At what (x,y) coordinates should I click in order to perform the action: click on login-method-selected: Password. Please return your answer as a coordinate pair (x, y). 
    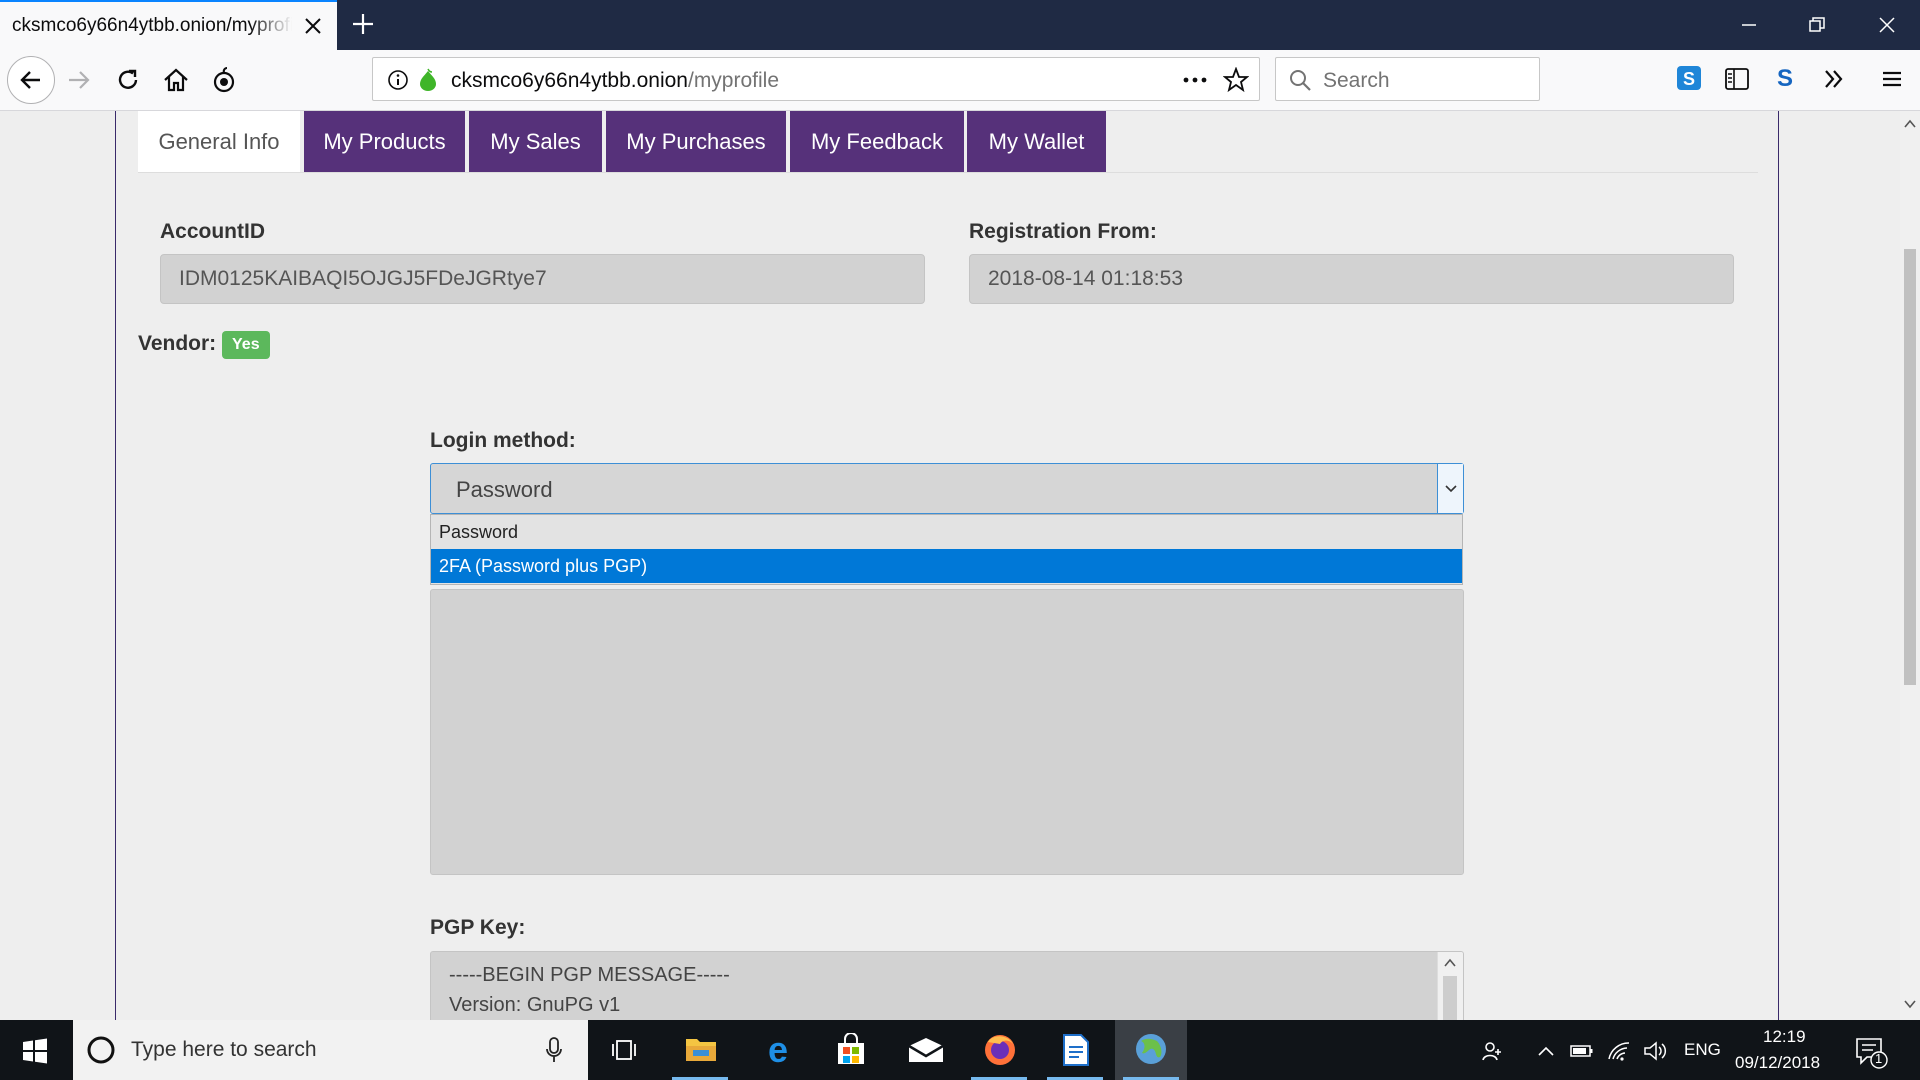
    Looking at the image, I should click on (504, 489).